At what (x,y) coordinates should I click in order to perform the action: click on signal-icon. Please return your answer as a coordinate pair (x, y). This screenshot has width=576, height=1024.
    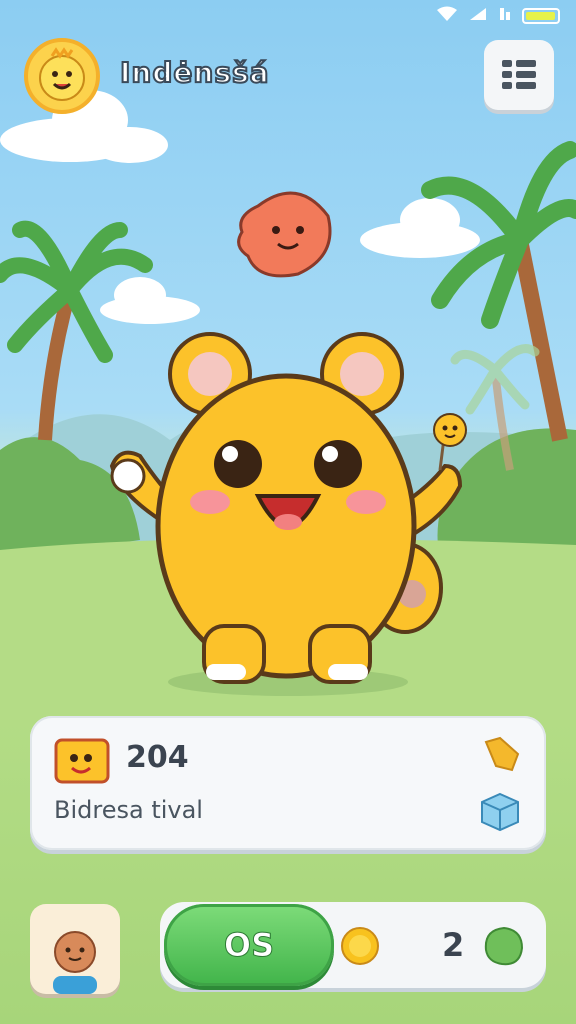
    Looking at the image, I should click on (478, 16).